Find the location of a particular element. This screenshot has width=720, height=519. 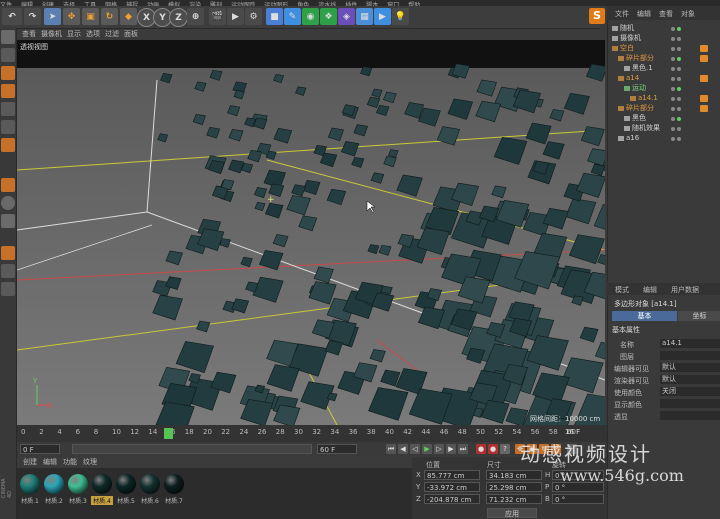

object-row-label: 随机效果 is located at coordinates (646, 128).